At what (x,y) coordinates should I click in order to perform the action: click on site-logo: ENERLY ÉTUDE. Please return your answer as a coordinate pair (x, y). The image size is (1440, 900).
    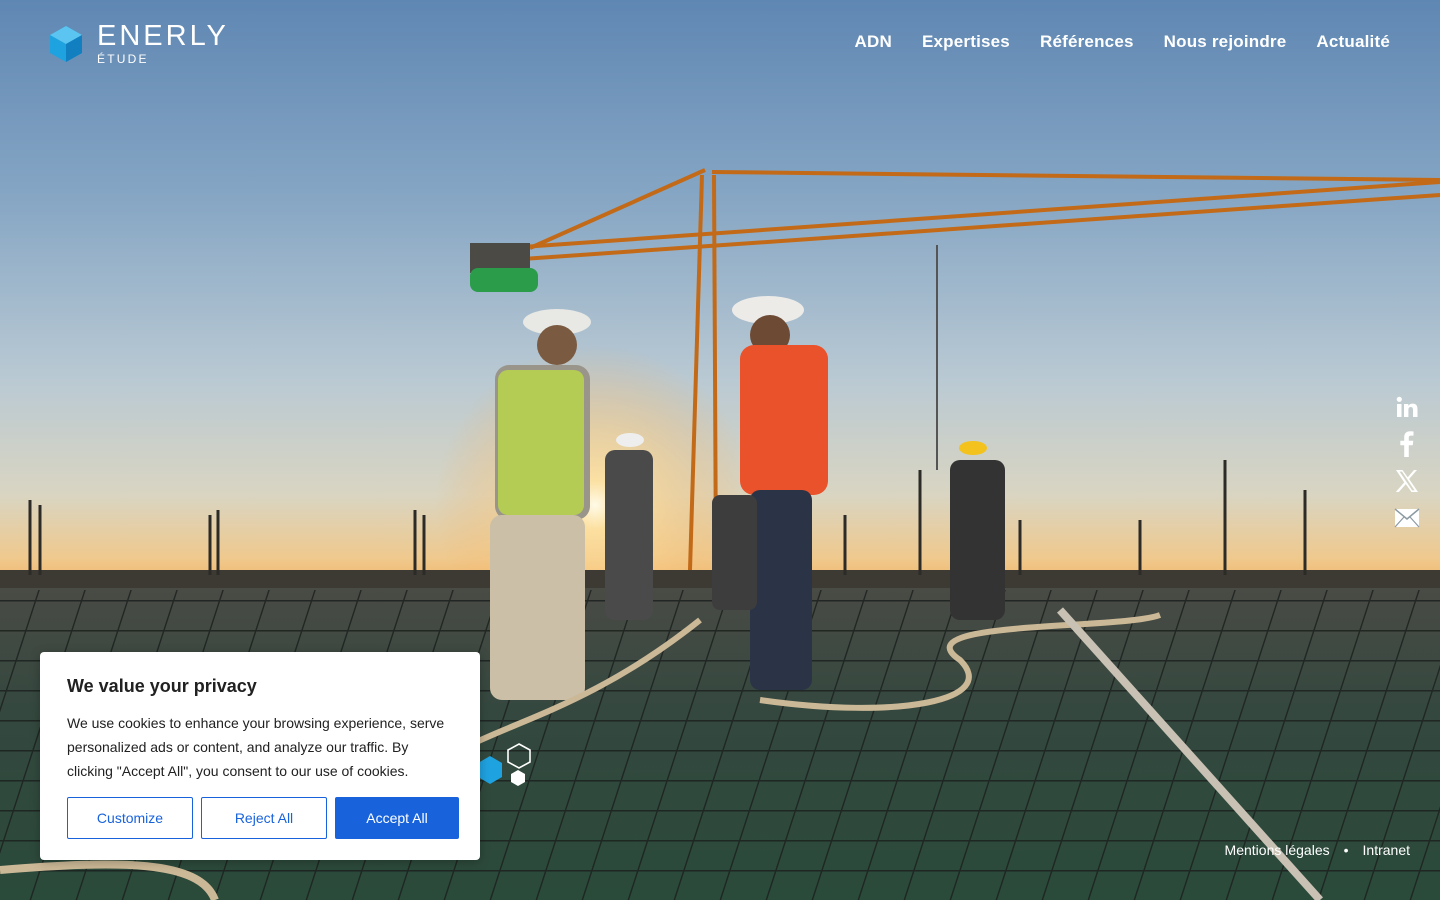
    Looking at the image, I should click on (139, 43).